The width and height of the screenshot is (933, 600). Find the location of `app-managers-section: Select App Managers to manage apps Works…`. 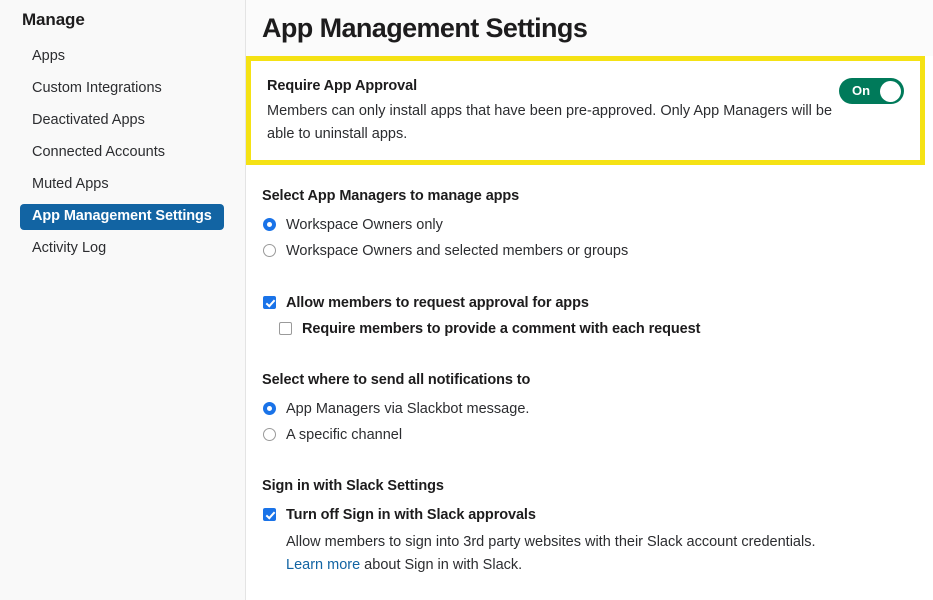

app-managers-section: Select App Managers to manage apps Works… is located at coordinates (589, 224).